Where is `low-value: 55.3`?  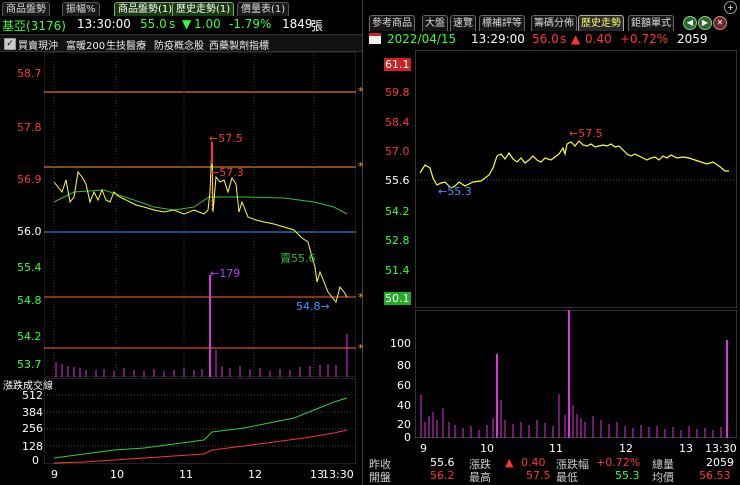
low-value: 55.3 is located at coordinates (627, 475).